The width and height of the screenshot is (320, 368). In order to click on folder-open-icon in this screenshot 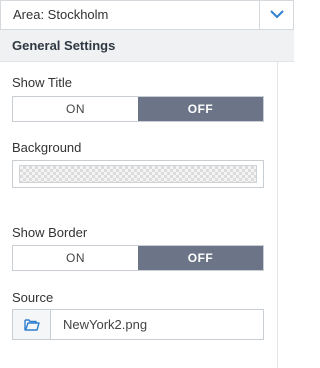, I will do `click(32, 325)`.